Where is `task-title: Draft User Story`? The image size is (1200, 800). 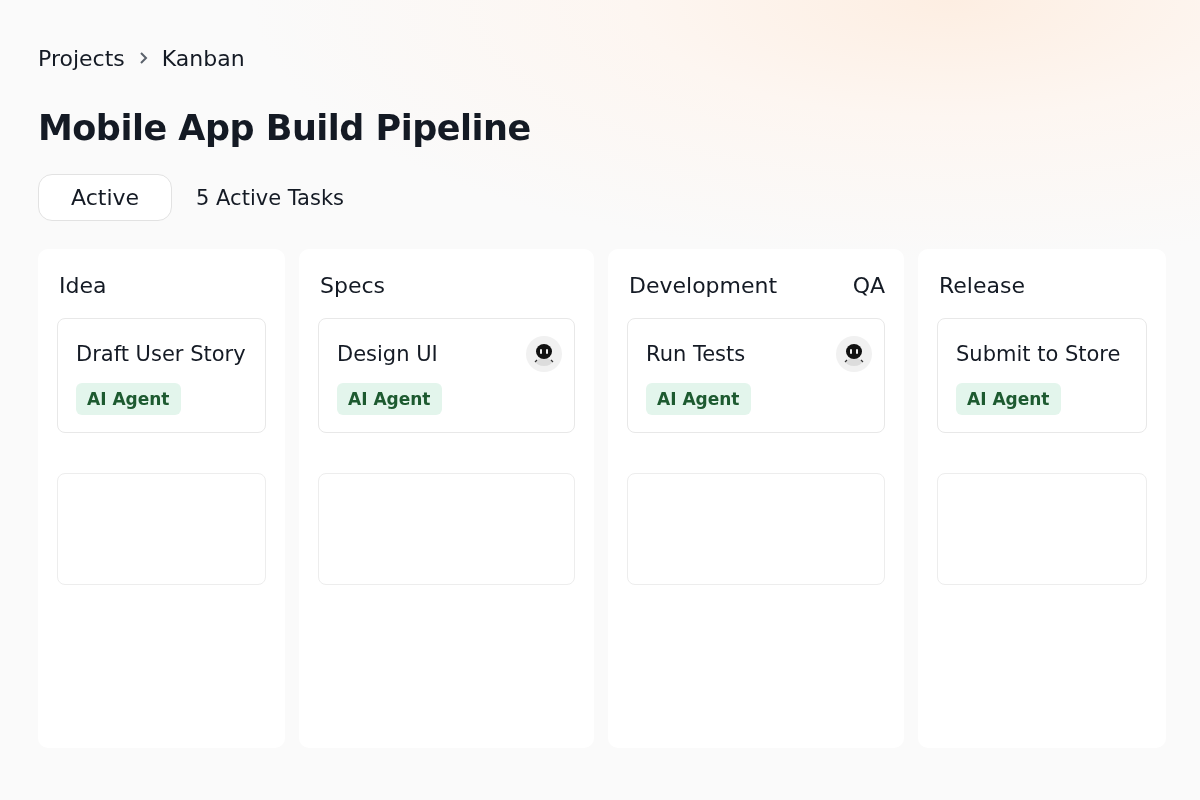
task-title: Draft User Story is located at coordinates (161, 354).